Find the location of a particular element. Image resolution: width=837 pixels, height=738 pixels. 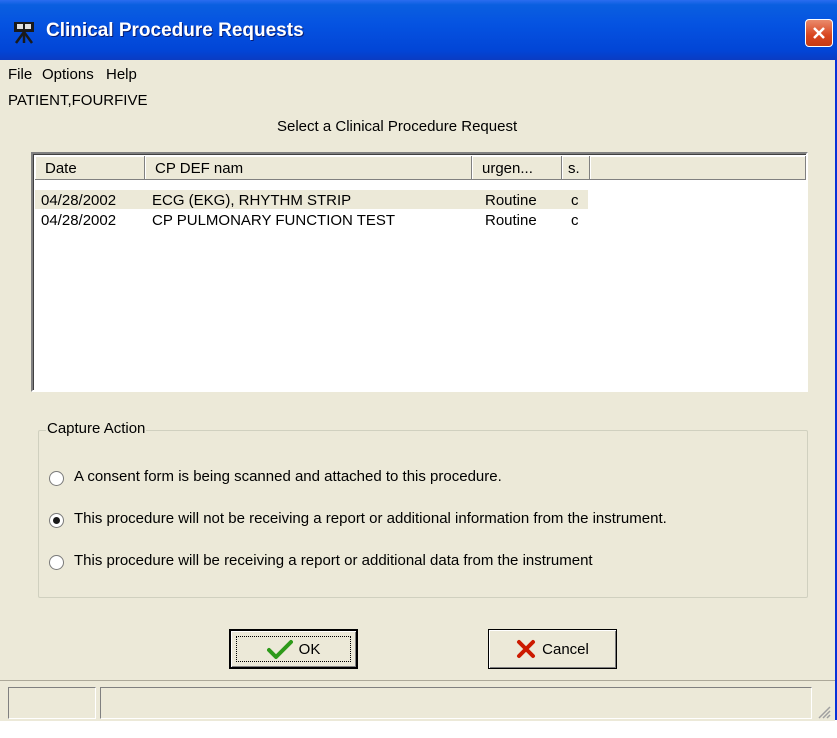

status-bar is located at coordinates (417, 700).